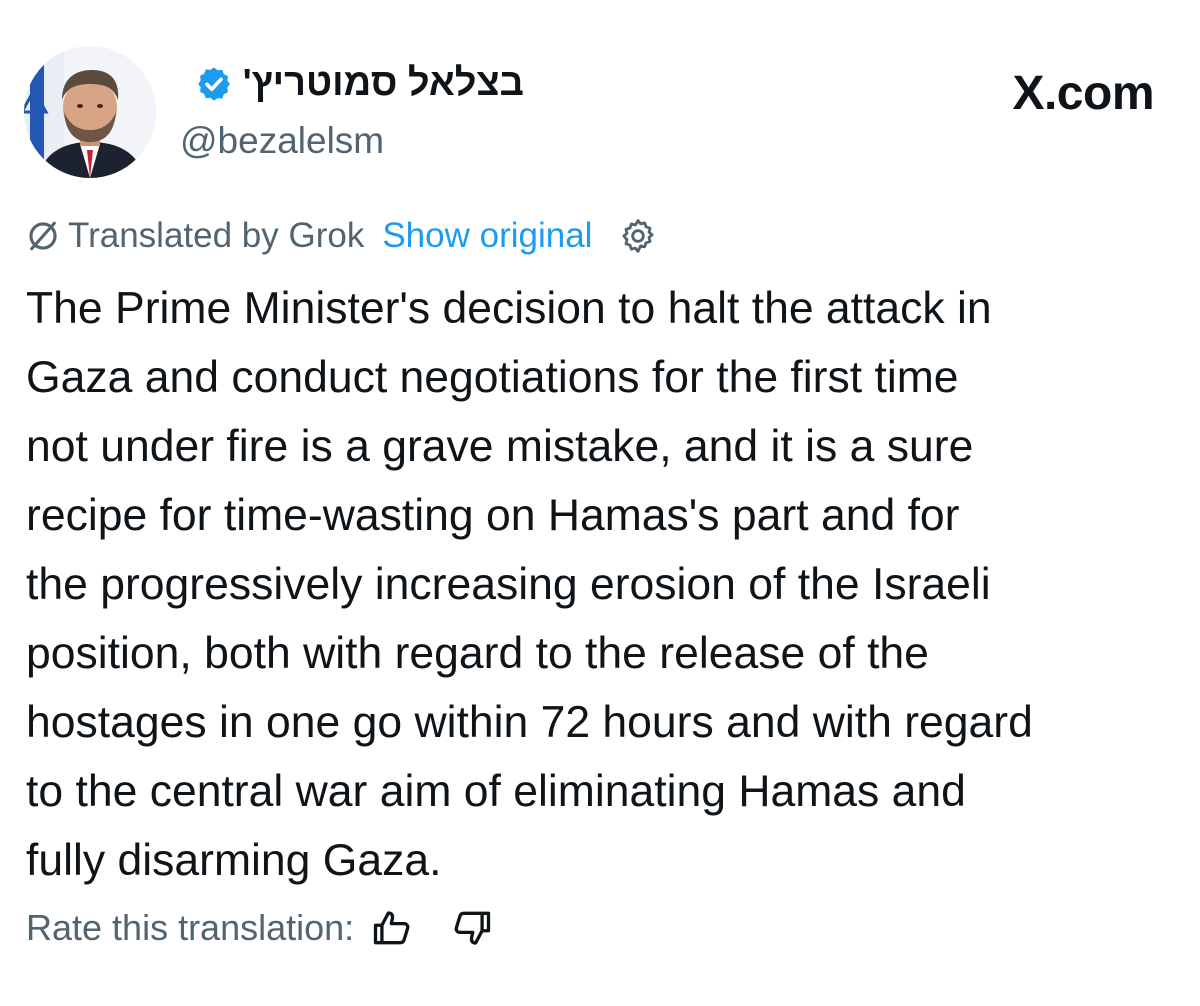 The height and width of the screenshot is (1006, 1200). I want to click on thumbs-down-icon, so click(472, 928).